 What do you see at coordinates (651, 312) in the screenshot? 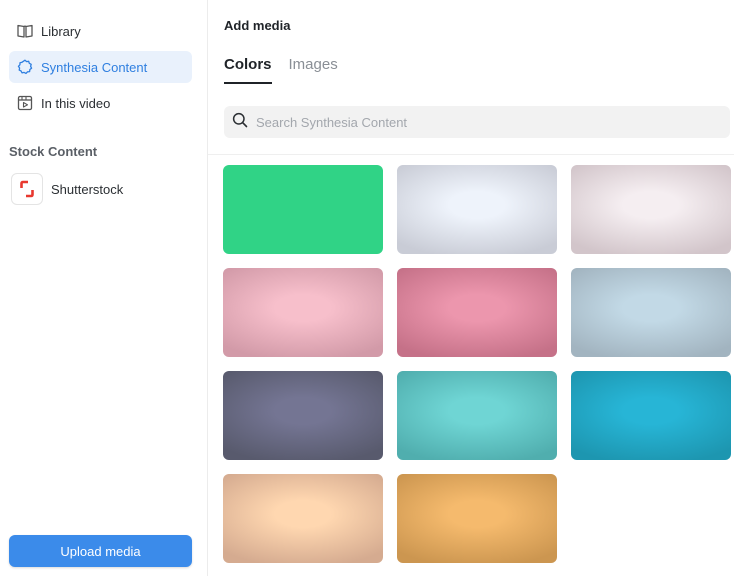
I see `color-swatch-steel-blue` at bounding box center [651, 312].